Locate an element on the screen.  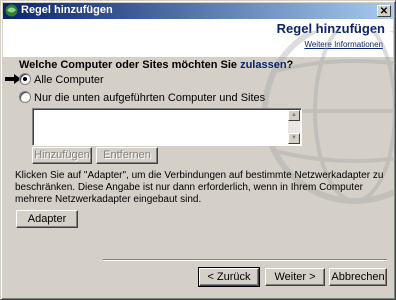
close-icon: ✕ is located at coordinates (384, 11).